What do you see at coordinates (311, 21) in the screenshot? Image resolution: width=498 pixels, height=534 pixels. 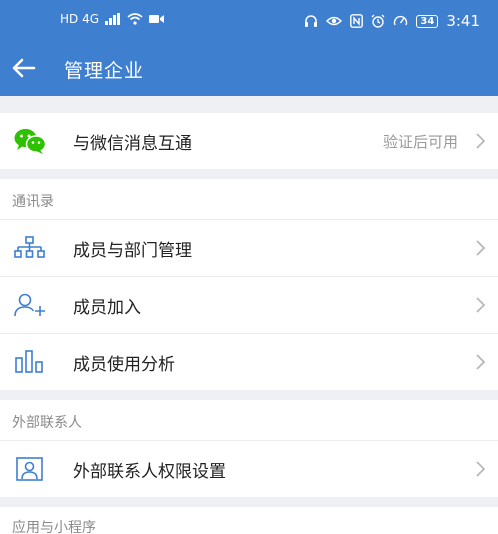 I see `headphones-icon` at bounding box center [311, 21].